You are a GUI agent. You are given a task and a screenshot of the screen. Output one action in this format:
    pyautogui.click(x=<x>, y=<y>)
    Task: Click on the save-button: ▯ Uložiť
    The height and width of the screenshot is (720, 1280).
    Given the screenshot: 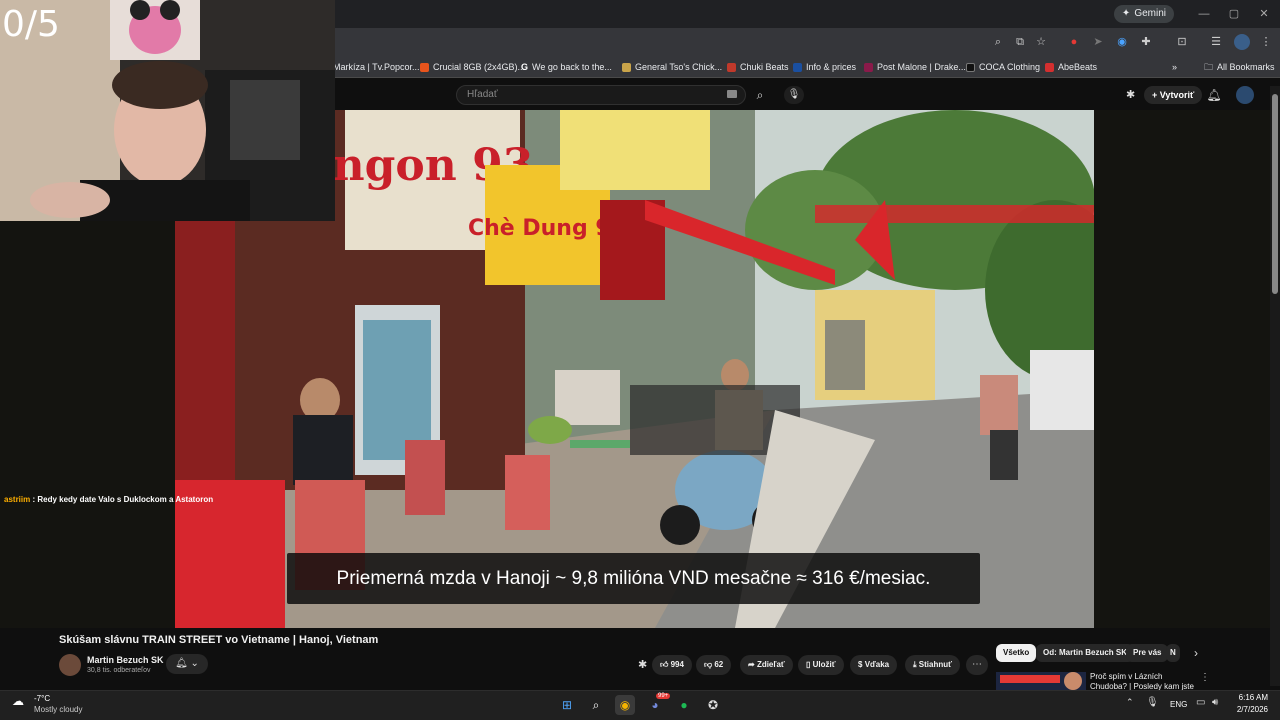 What is the action you would take?
    pyautogui.click(x=821, y=665)
    